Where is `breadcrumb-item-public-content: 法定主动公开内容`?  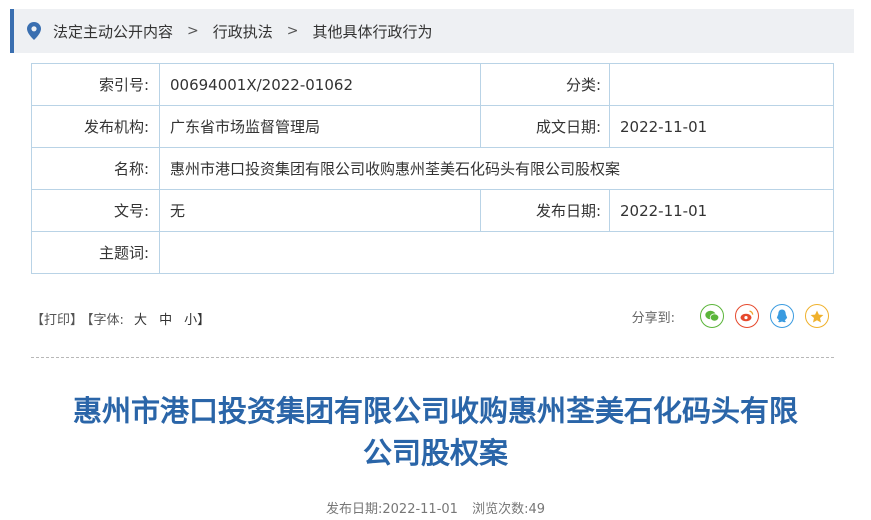
breadcrumb-item-public-content: 法定主动公开内容 is located at coordinates (113, 31).